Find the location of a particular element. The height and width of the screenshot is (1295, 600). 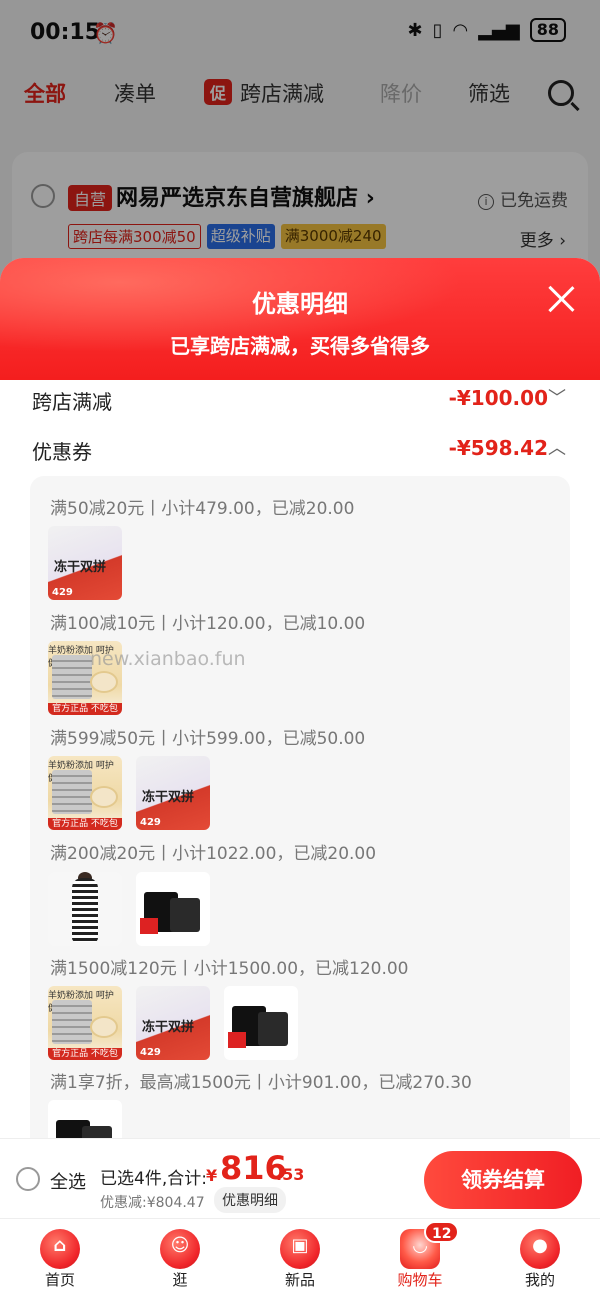

nav-item-browse: ☺ 逛 is located at coordinates (180, 1257).